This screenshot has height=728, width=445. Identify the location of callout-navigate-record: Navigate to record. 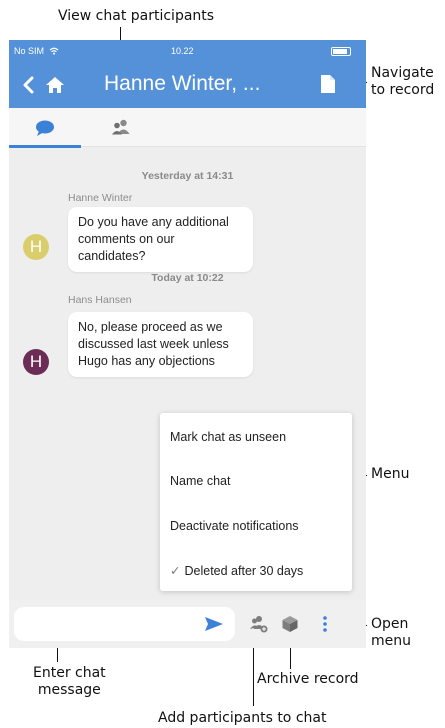
(402, 82).